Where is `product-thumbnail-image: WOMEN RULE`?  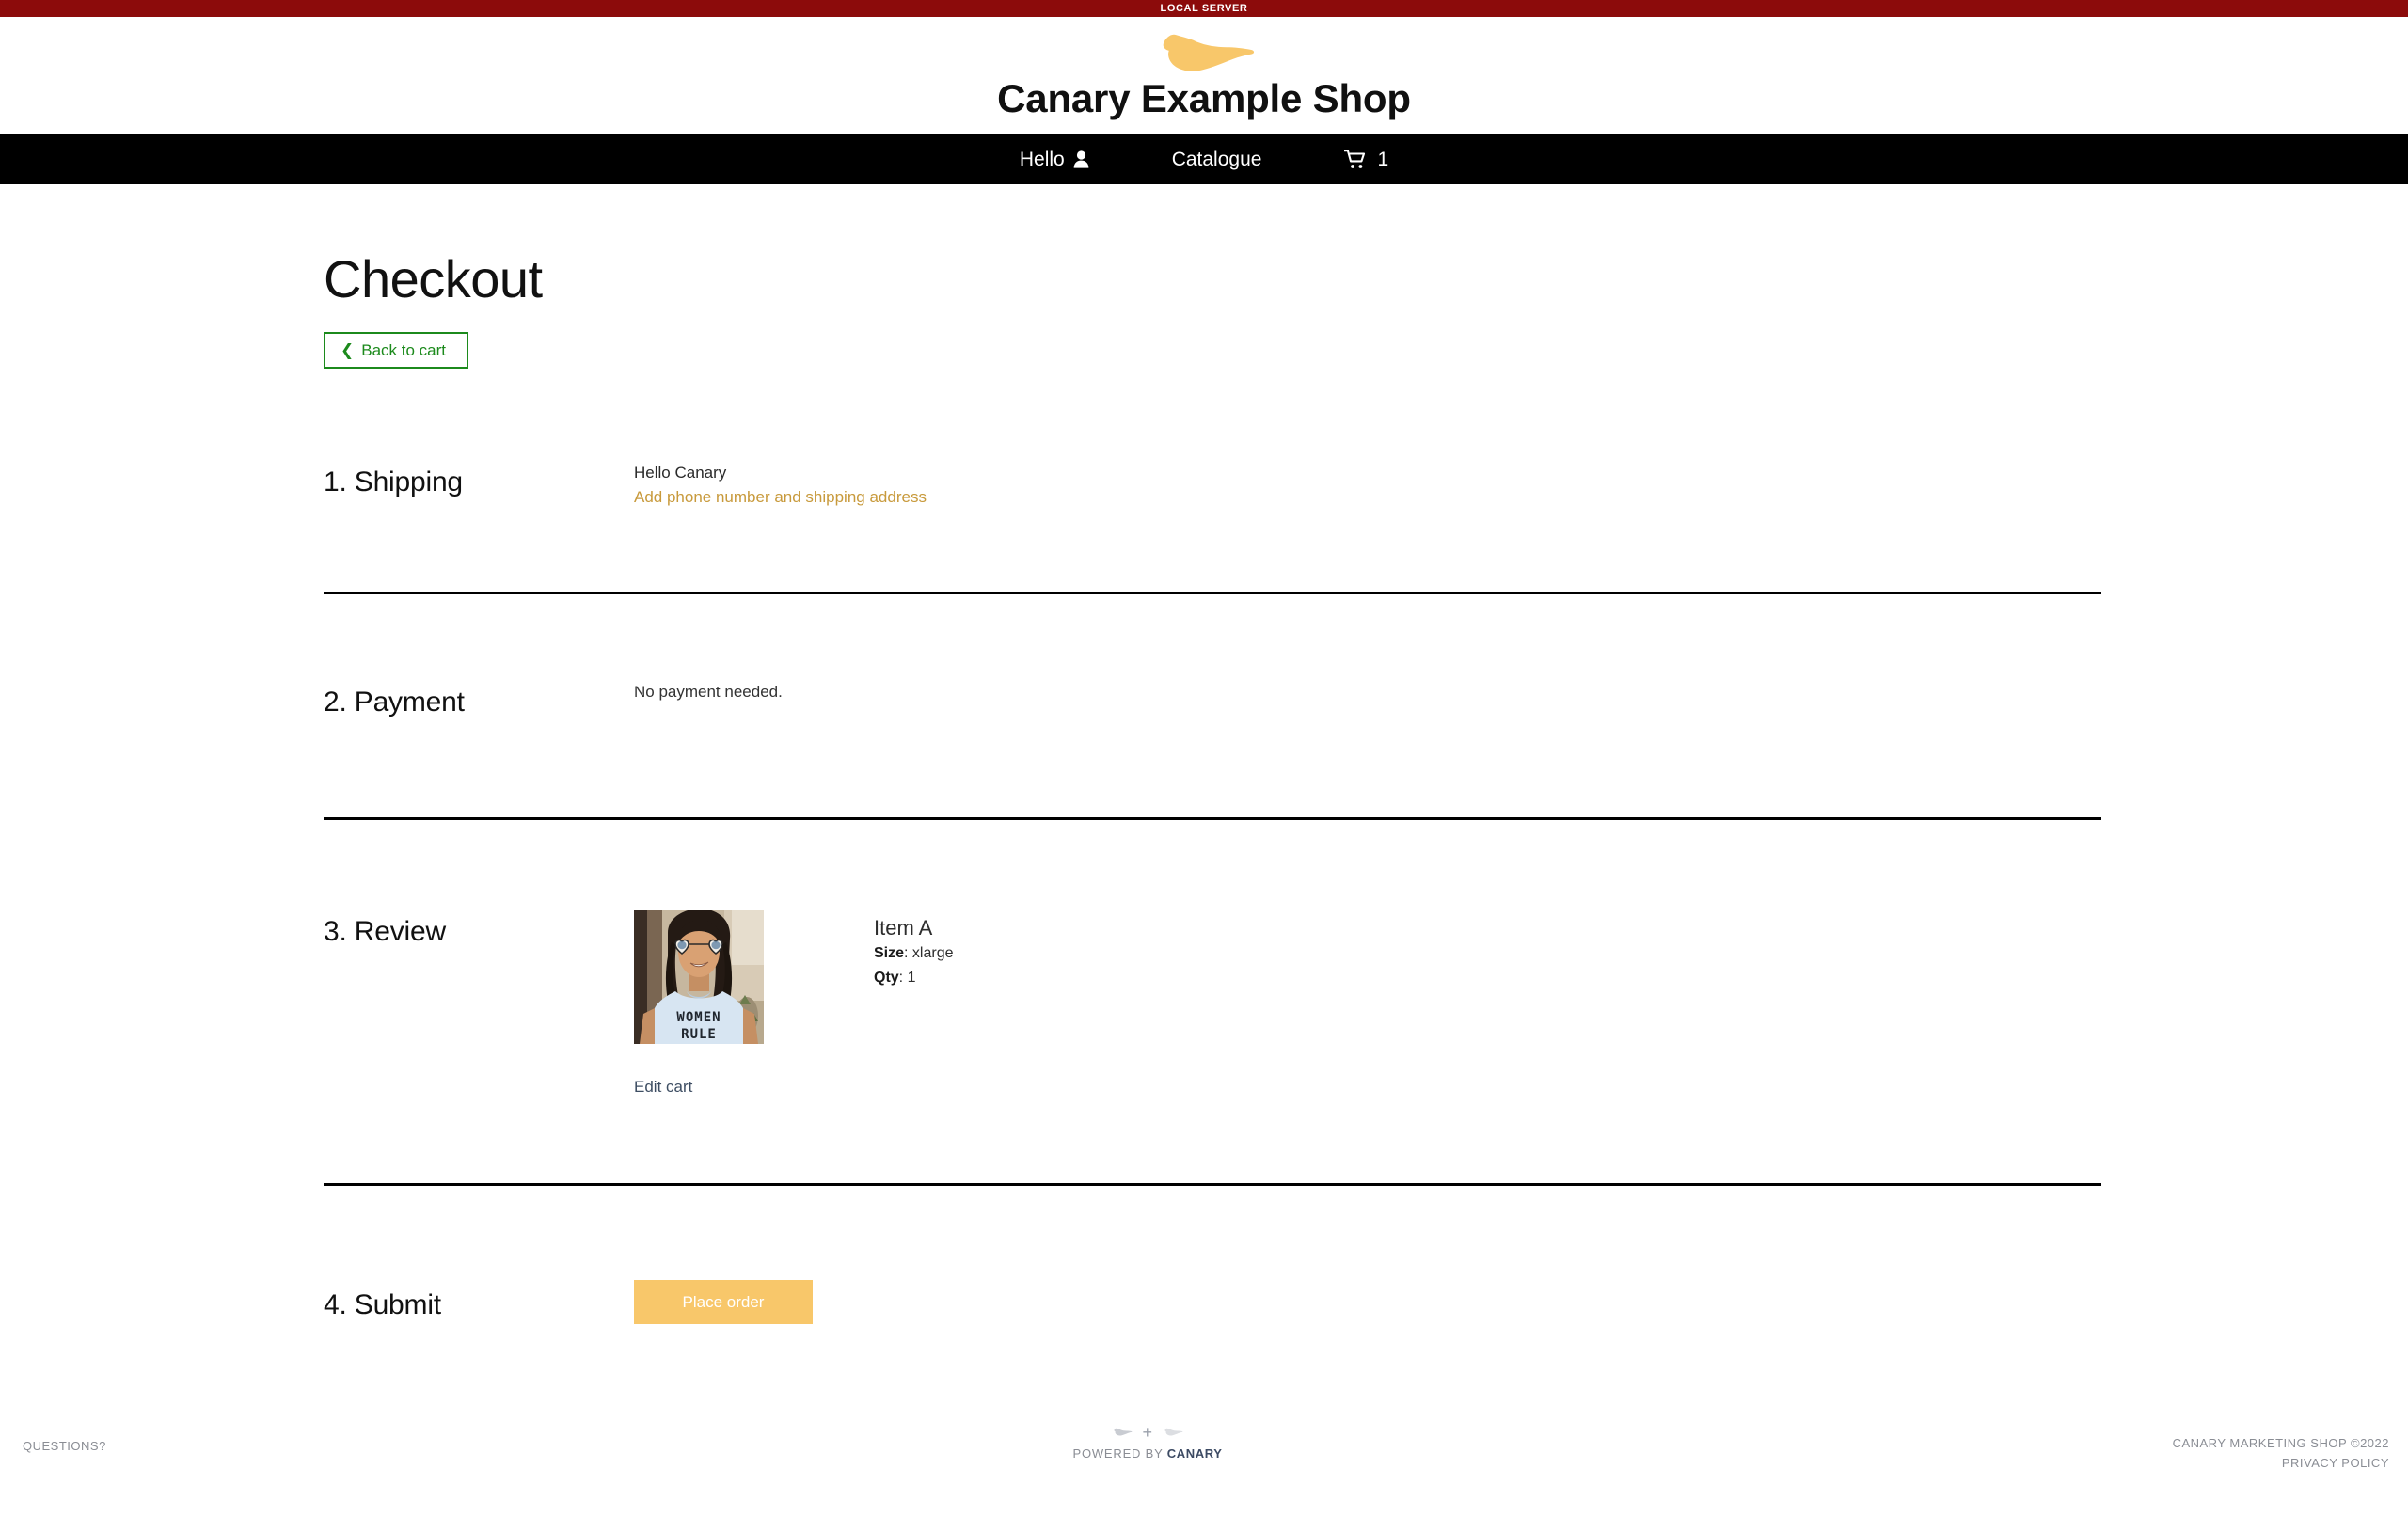
product-thumbnail-image: WOMEN RULE is located at coordinates (699, 977).